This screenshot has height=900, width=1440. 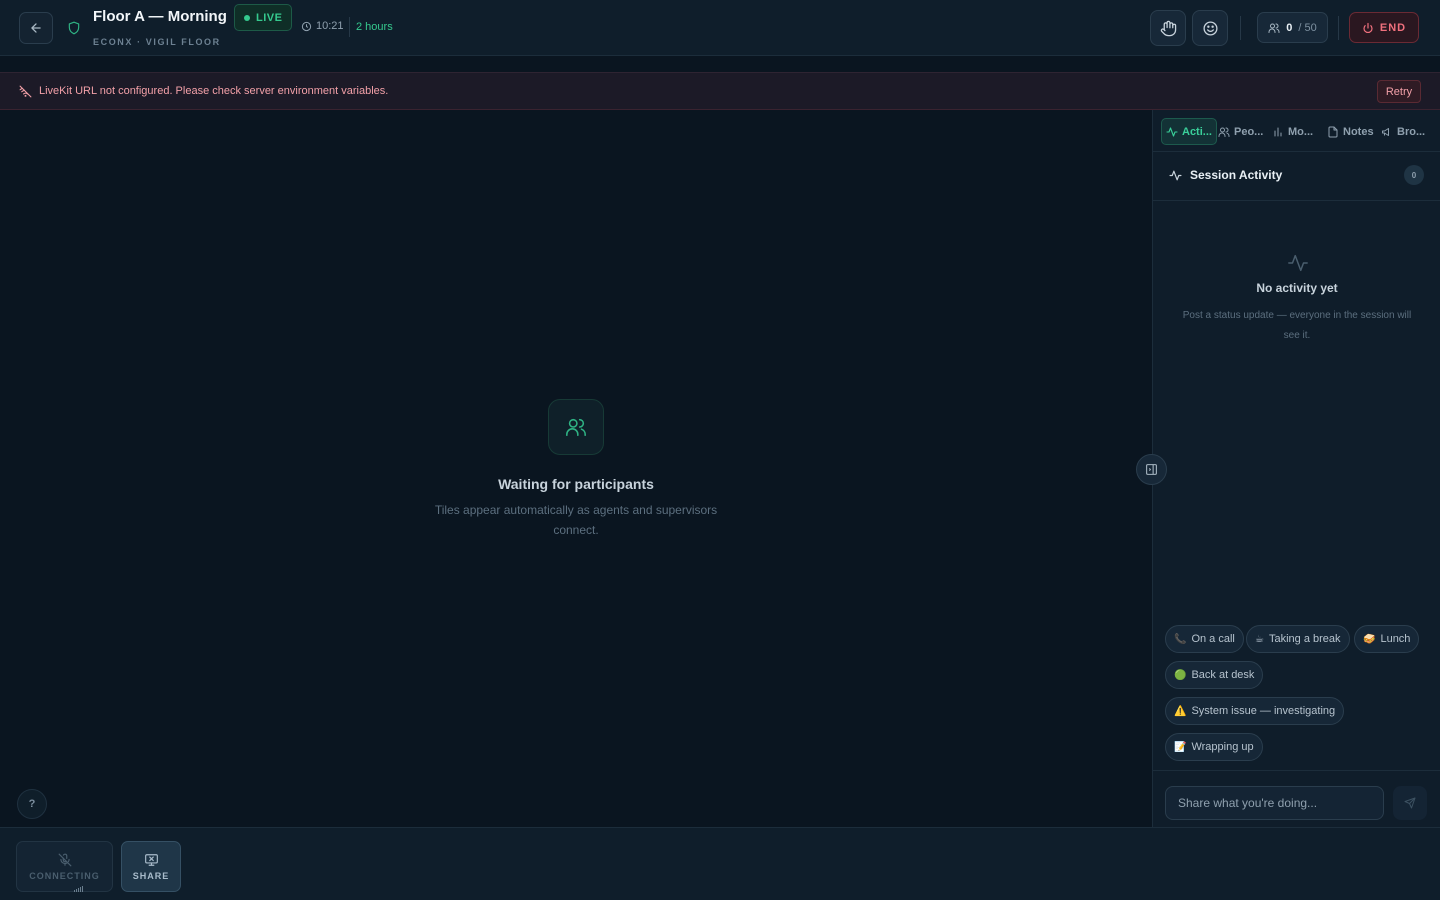 I want to click on participant-count-button: 0 / 50, so click(x=1292, y=27).